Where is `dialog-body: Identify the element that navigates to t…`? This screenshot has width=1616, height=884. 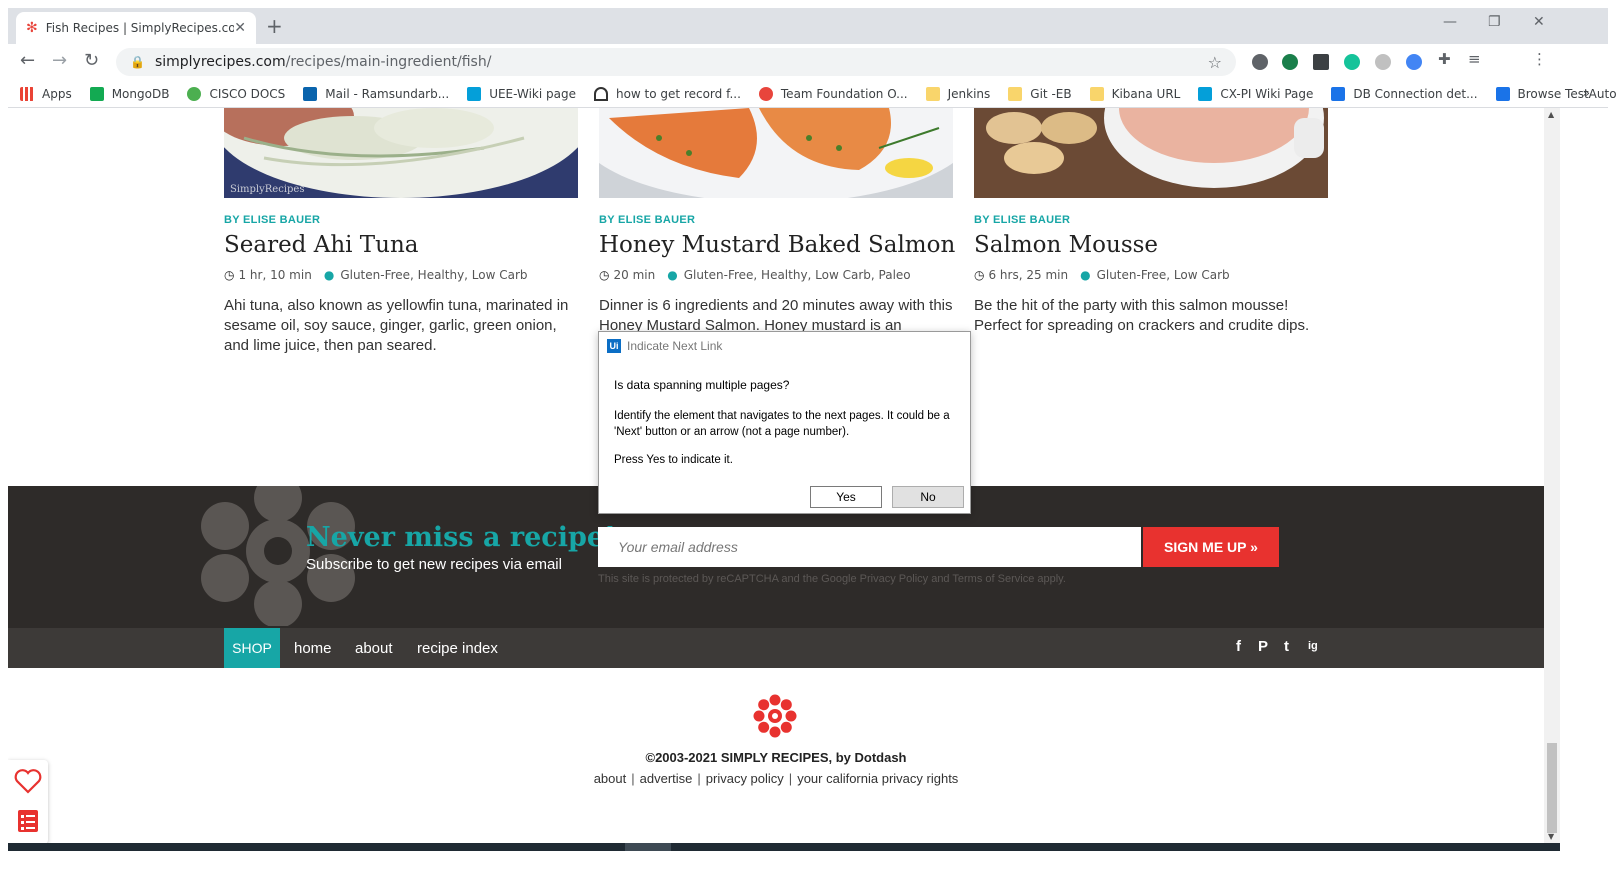 dialog-body: Identify the element that navigates to t… is located at coordinates (782, 424).